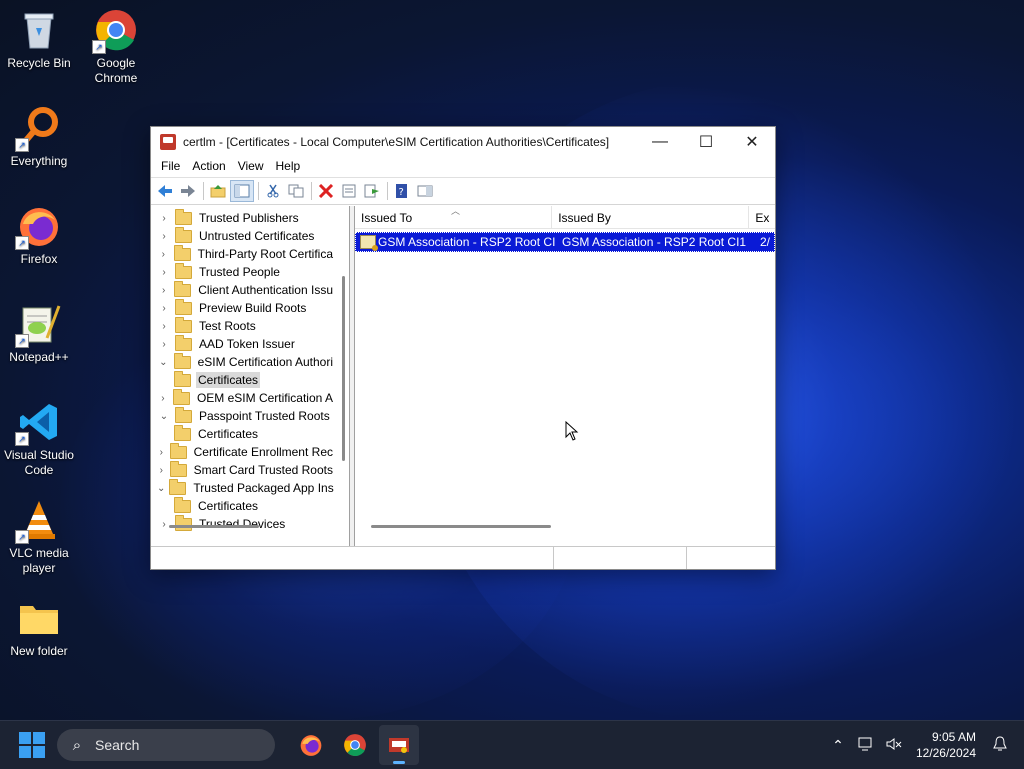  What do you see at coordinates (894, 745) in the screenshot?
I see `volume-muted-icon` at bounding box center [894, 745].